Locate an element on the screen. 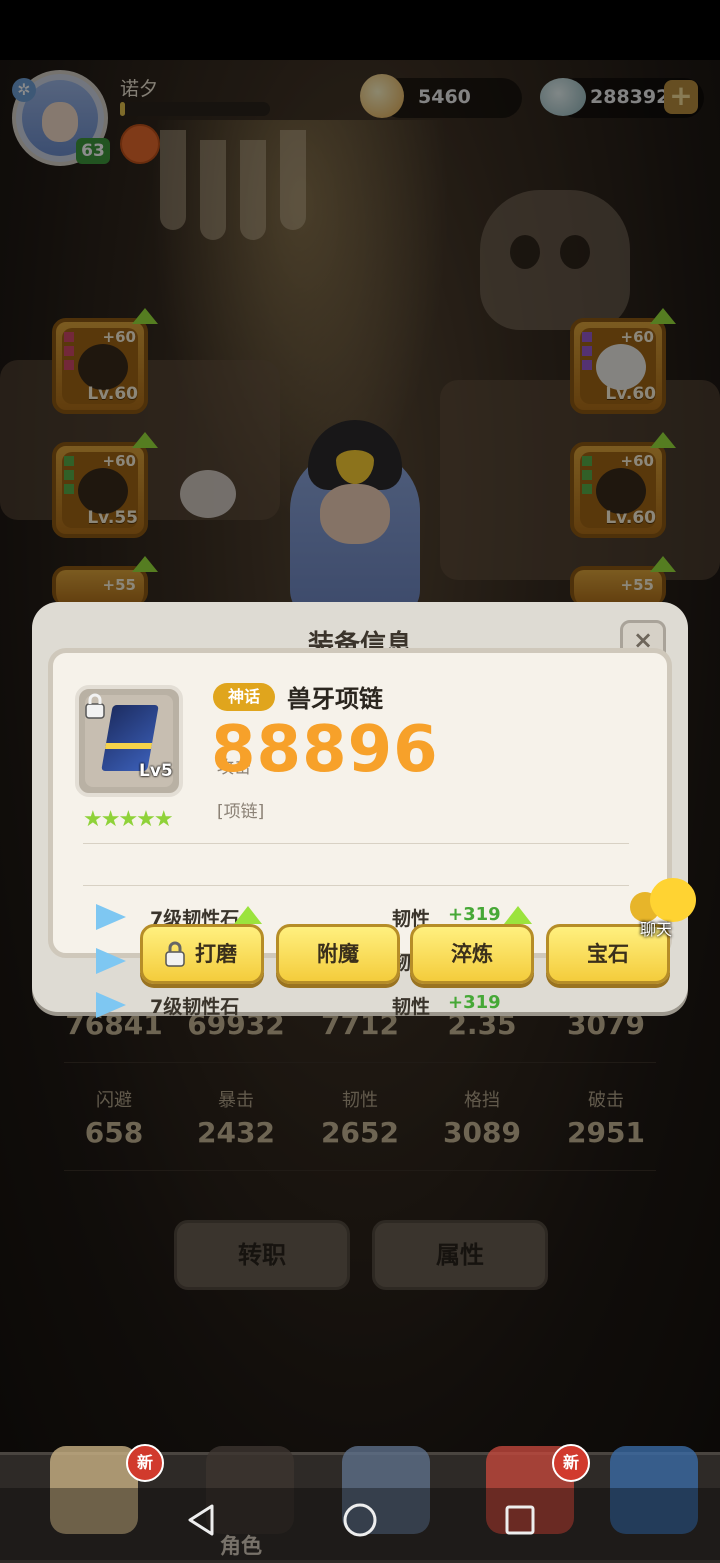  status-bar is located at coordinates (360, 30).